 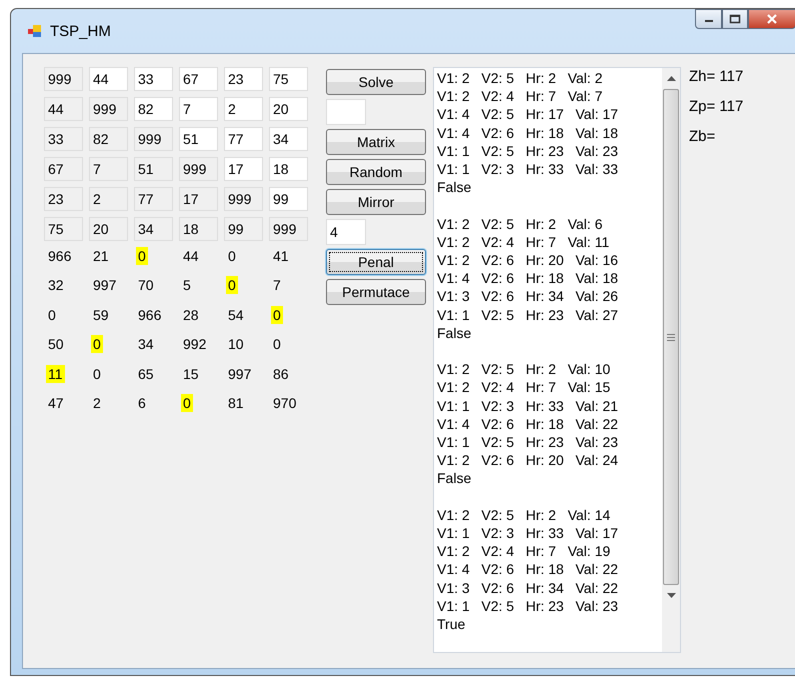 What do you see at coordinates (528, 296) in the screenshot?
I see `log-line: V1: 3 V2: 6 Hr: 34 Val: 26` at bounding box center [528, 296].